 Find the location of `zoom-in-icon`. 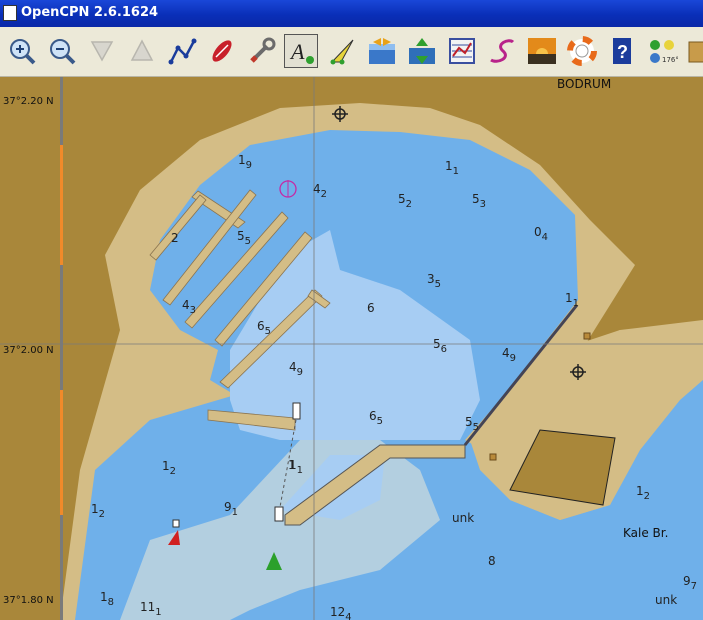

zoom-in-icon is located at coordinates (23, 52).